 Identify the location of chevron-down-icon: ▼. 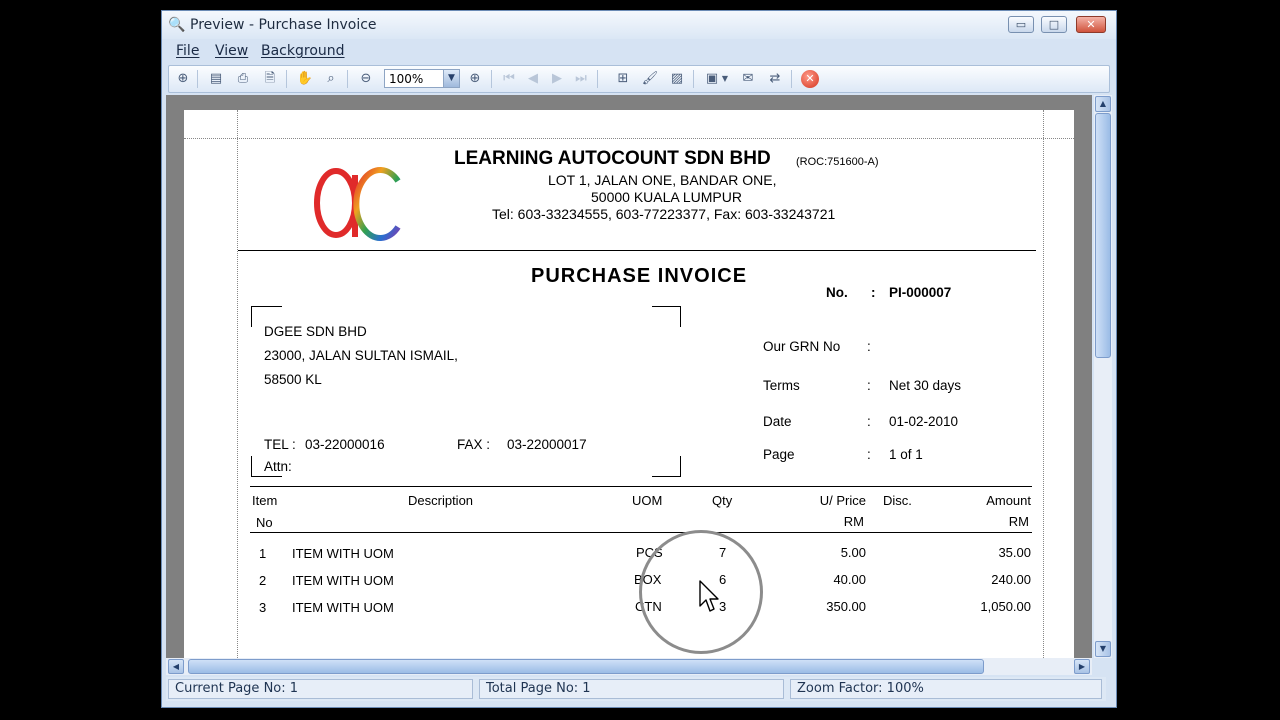
(451, 78).